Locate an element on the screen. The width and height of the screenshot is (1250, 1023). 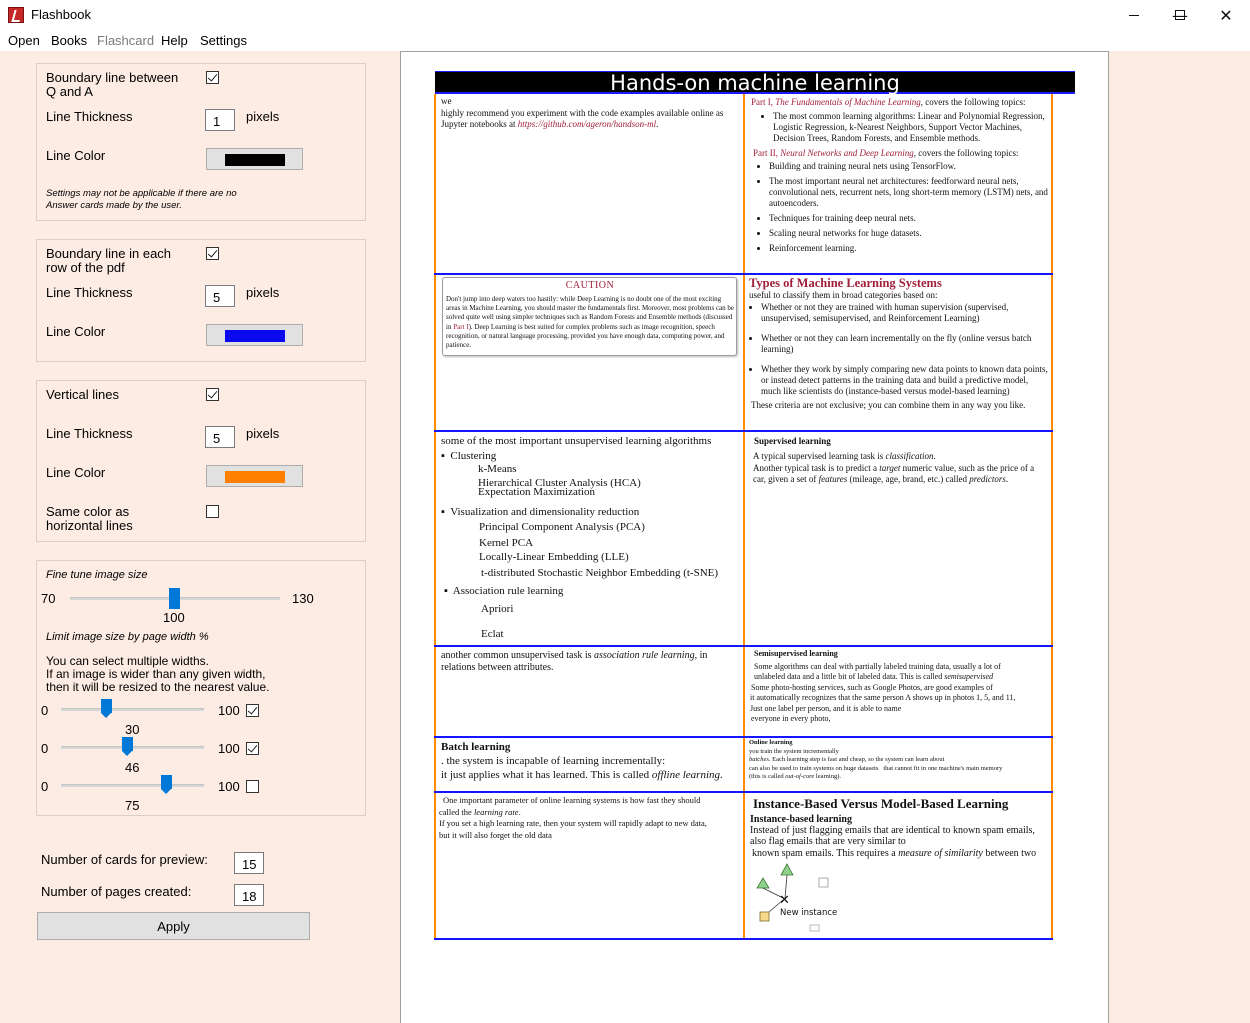
fine-tune-label: Fine tune image size is located at coordinates (97, 575).